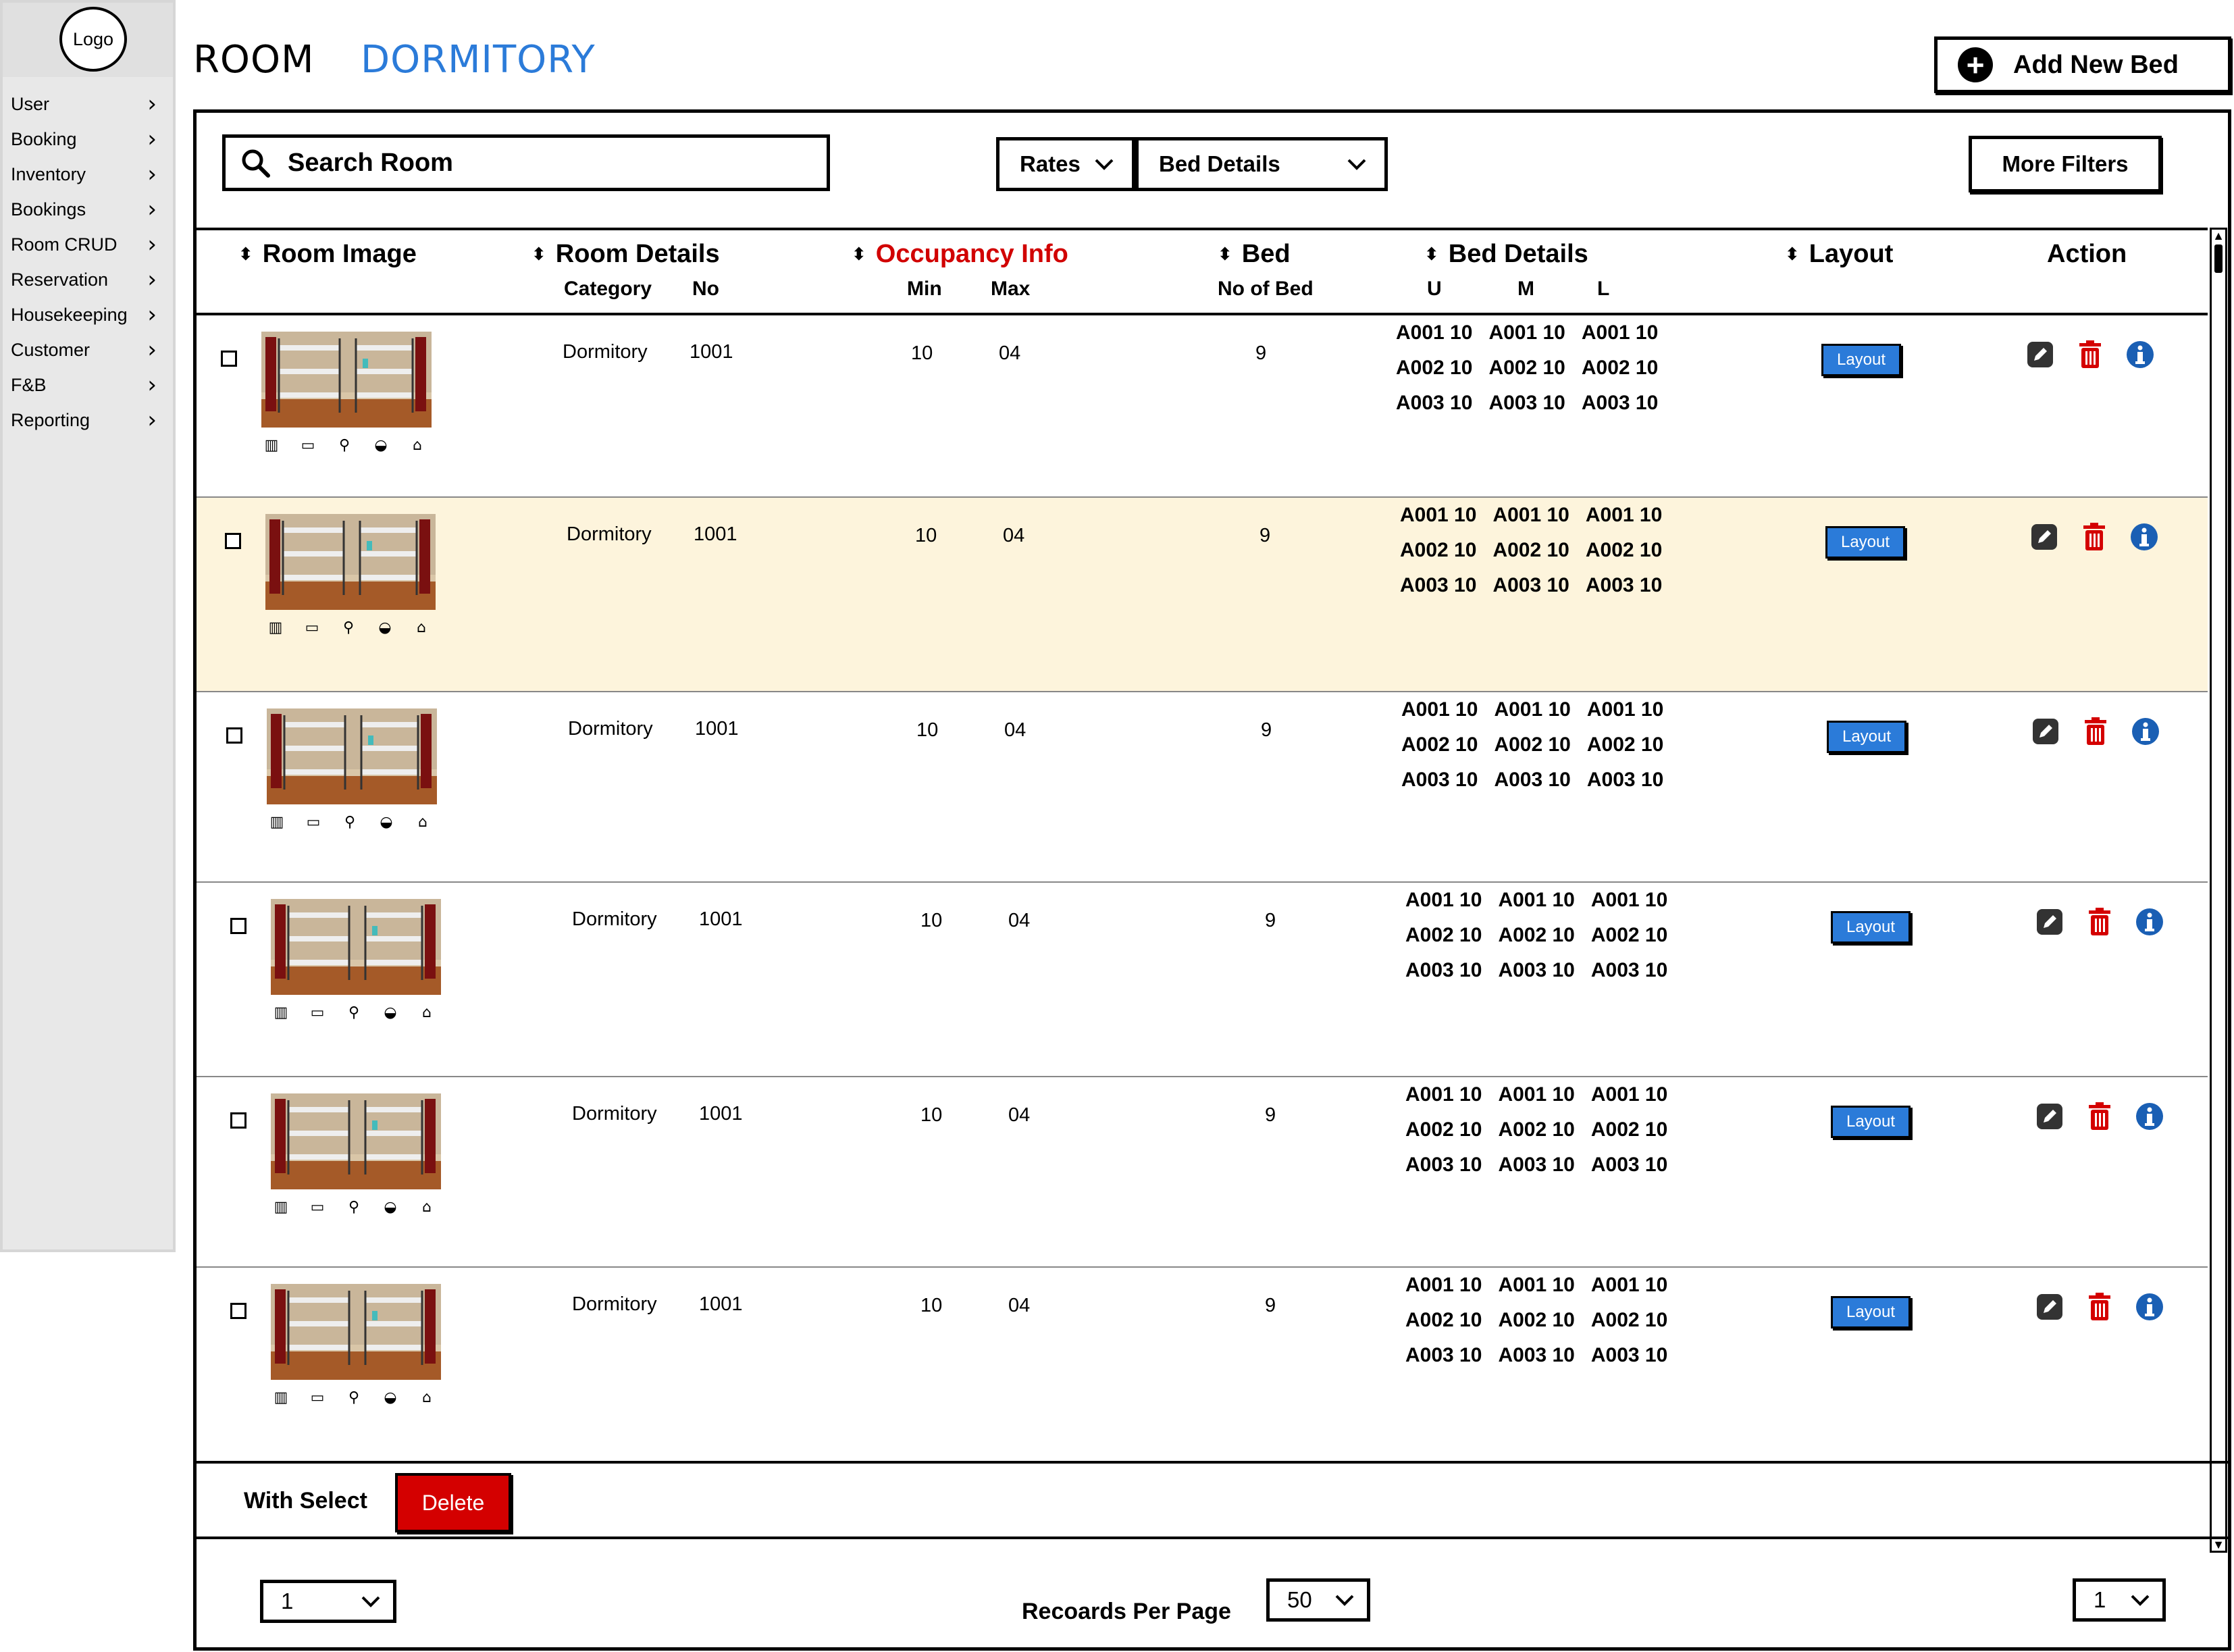  What do you see at coordinates (1851, 254) in the screenshot?
I see `header-label: Layout` at bounding box center [1851, 254].